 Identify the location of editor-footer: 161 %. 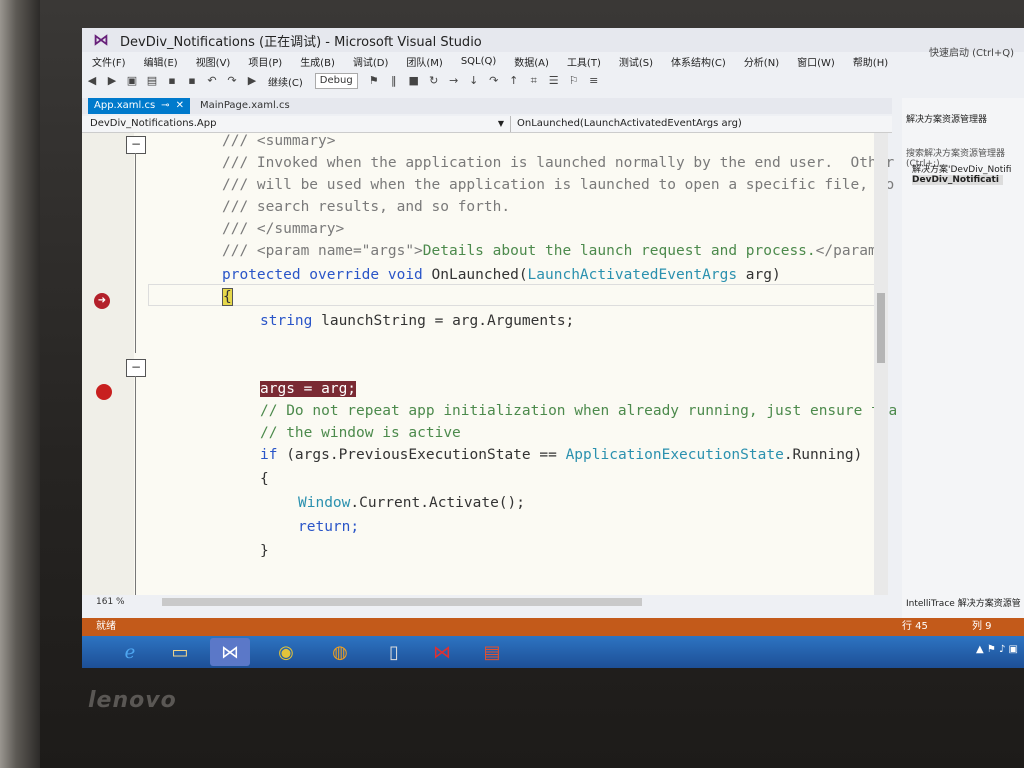
(487, 602).